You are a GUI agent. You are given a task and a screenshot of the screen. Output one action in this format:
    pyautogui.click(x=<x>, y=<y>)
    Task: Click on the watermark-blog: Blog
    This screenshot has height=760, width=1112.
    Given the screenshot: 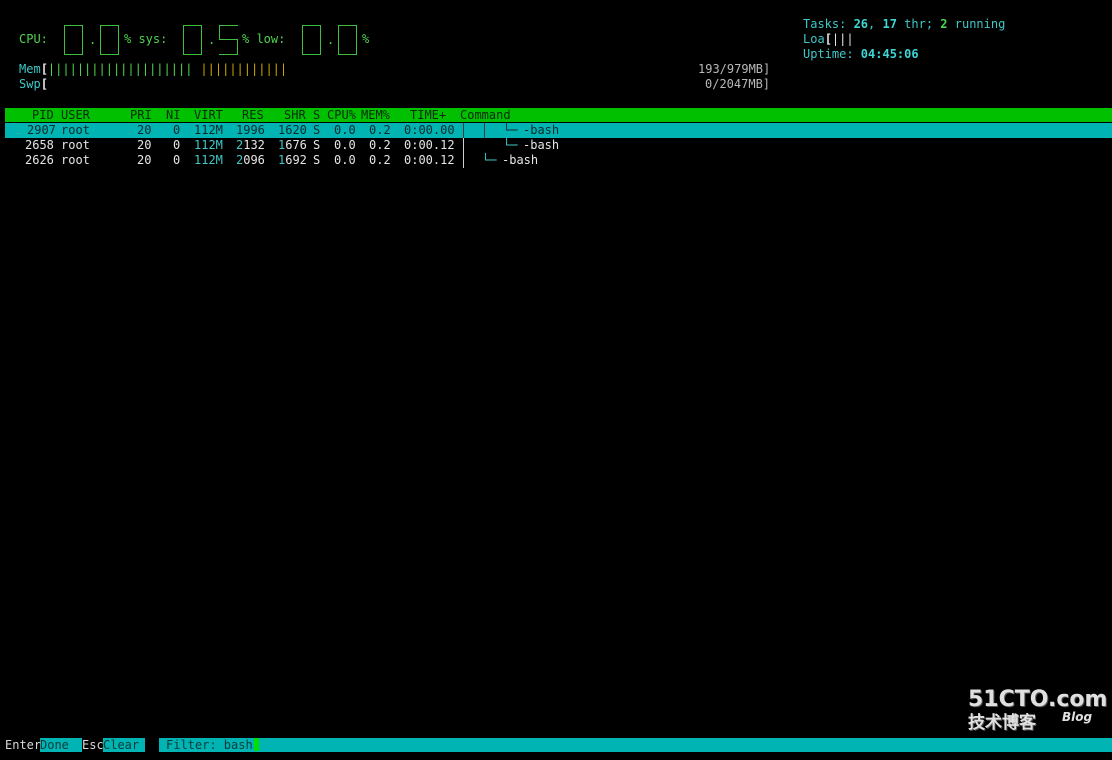 What is the action you would take?
    pyautogui.click(x=1077, y=717)
    